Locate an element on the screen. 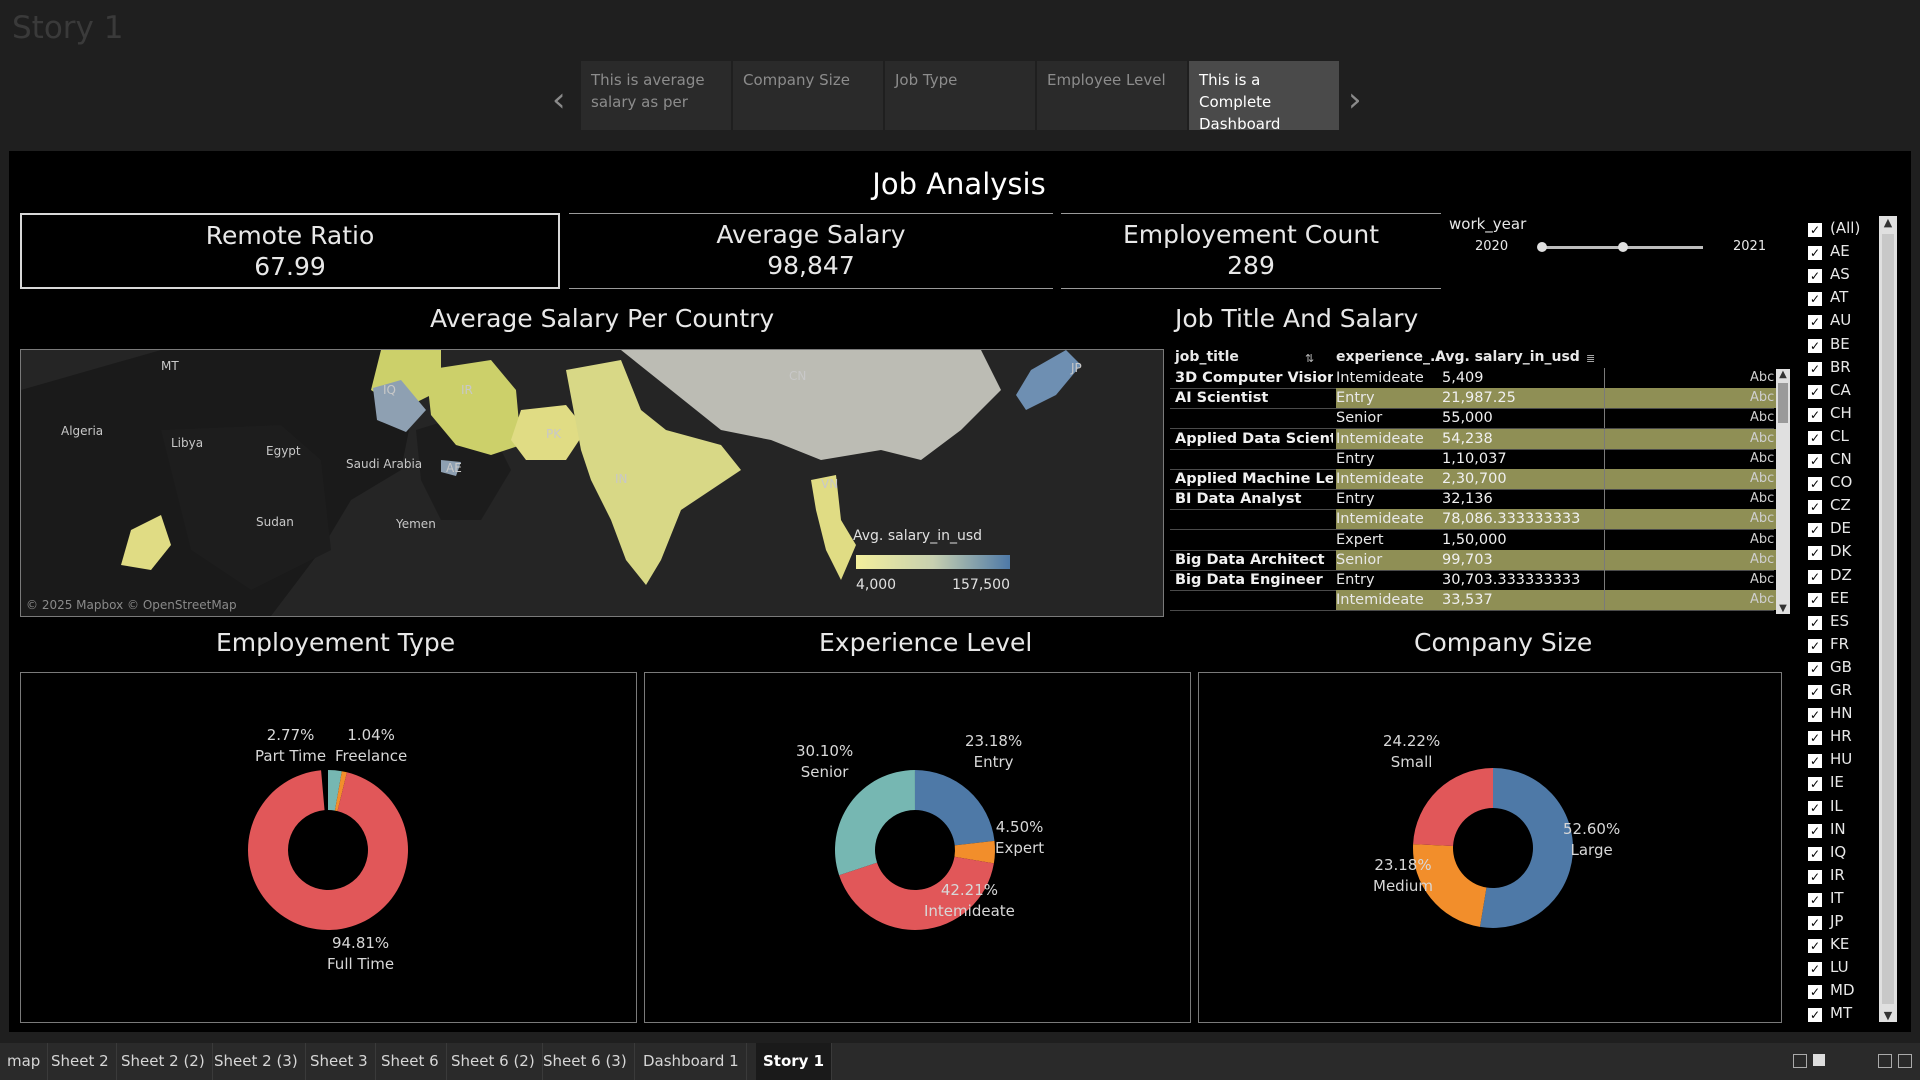 Image resolution: width=1920 pixels, height=1080 pixels. donut-slice-large is located at coordinates (1526, 848).